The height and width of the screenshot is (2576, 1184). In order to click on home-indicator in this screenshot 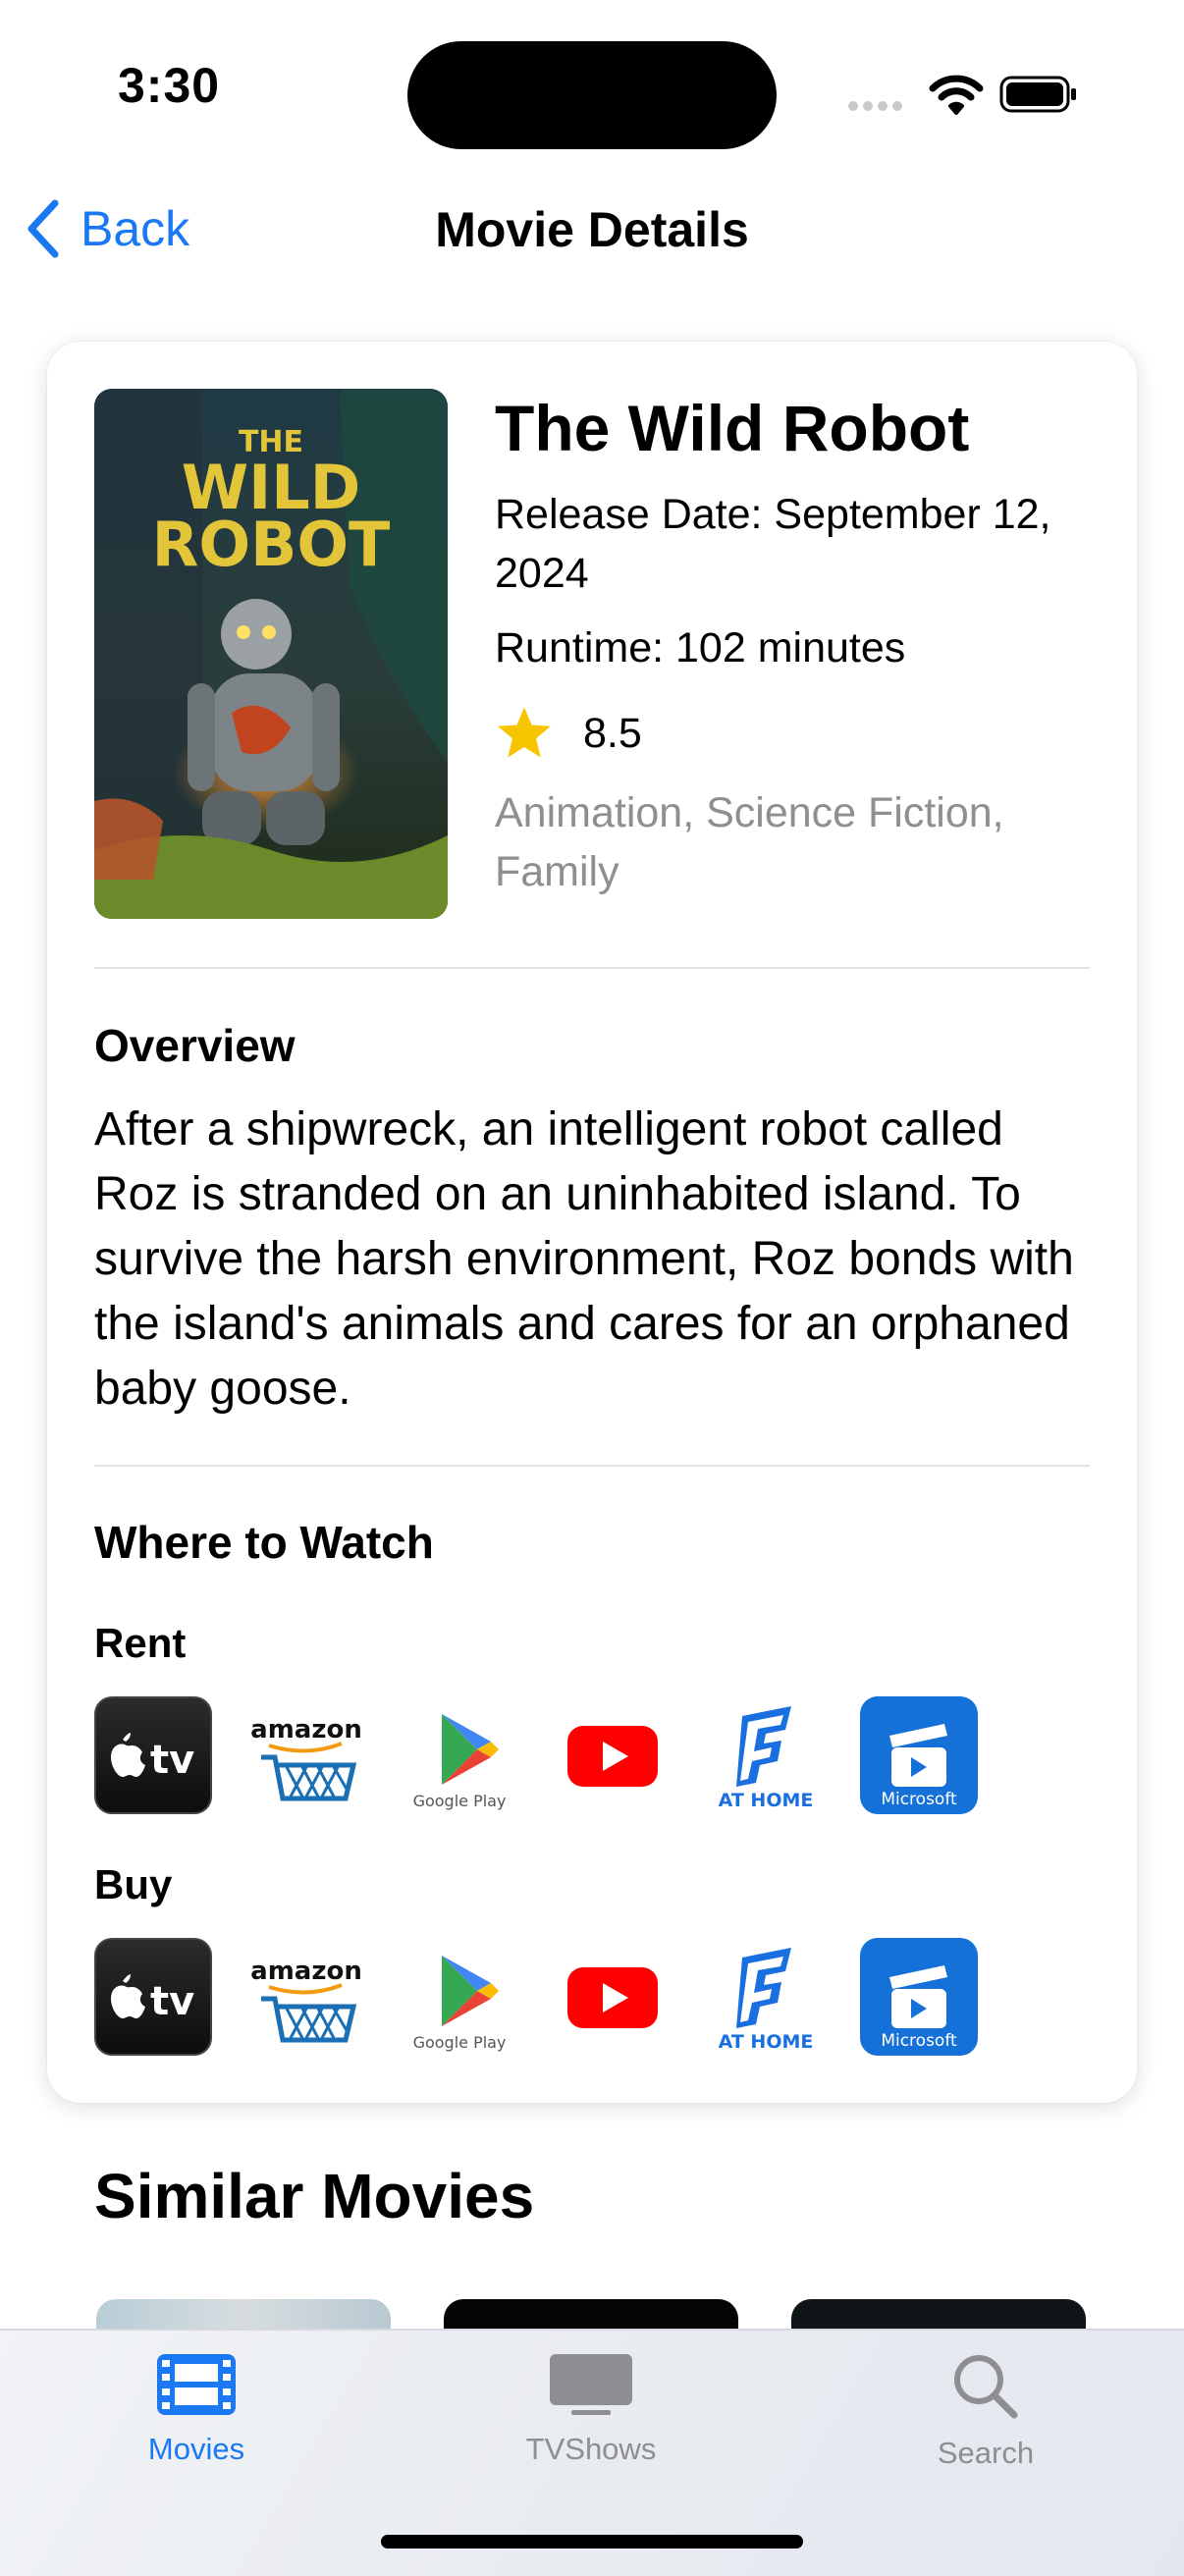, I will do `click(592, 2542)`.